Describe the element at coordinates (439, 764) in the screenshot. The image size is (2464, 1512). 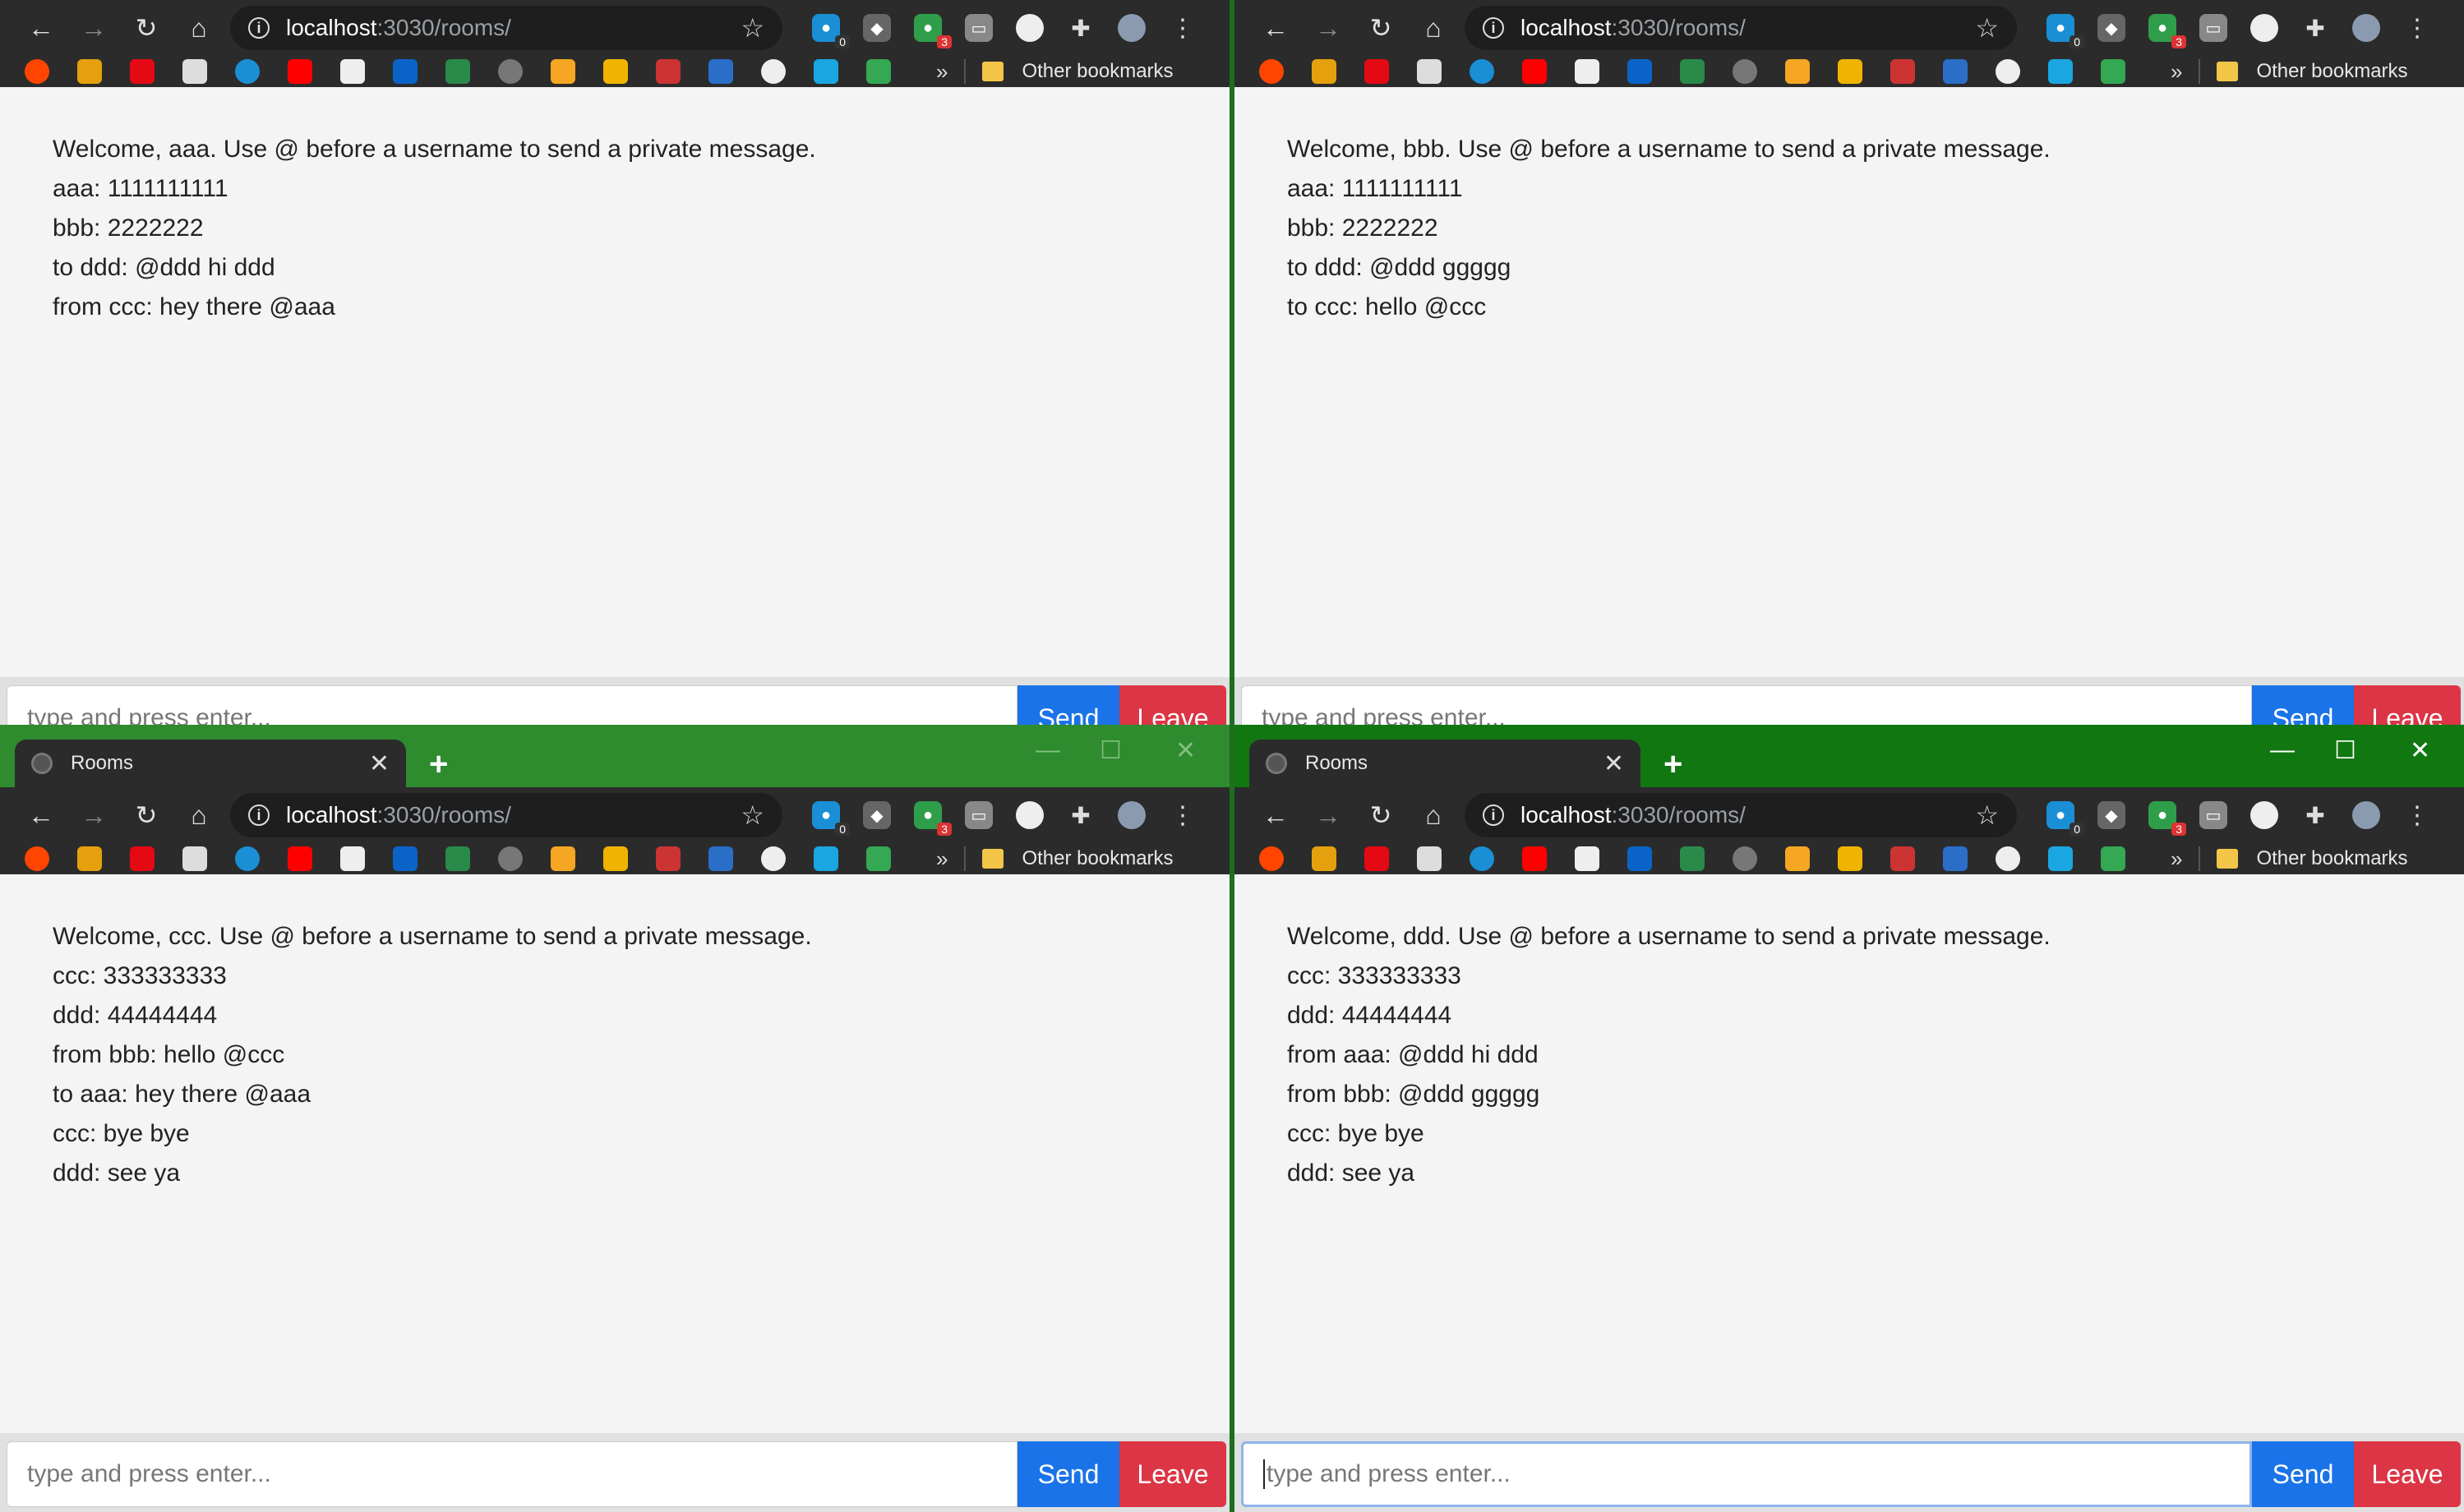
I see `new-tab-button: +` at that location.